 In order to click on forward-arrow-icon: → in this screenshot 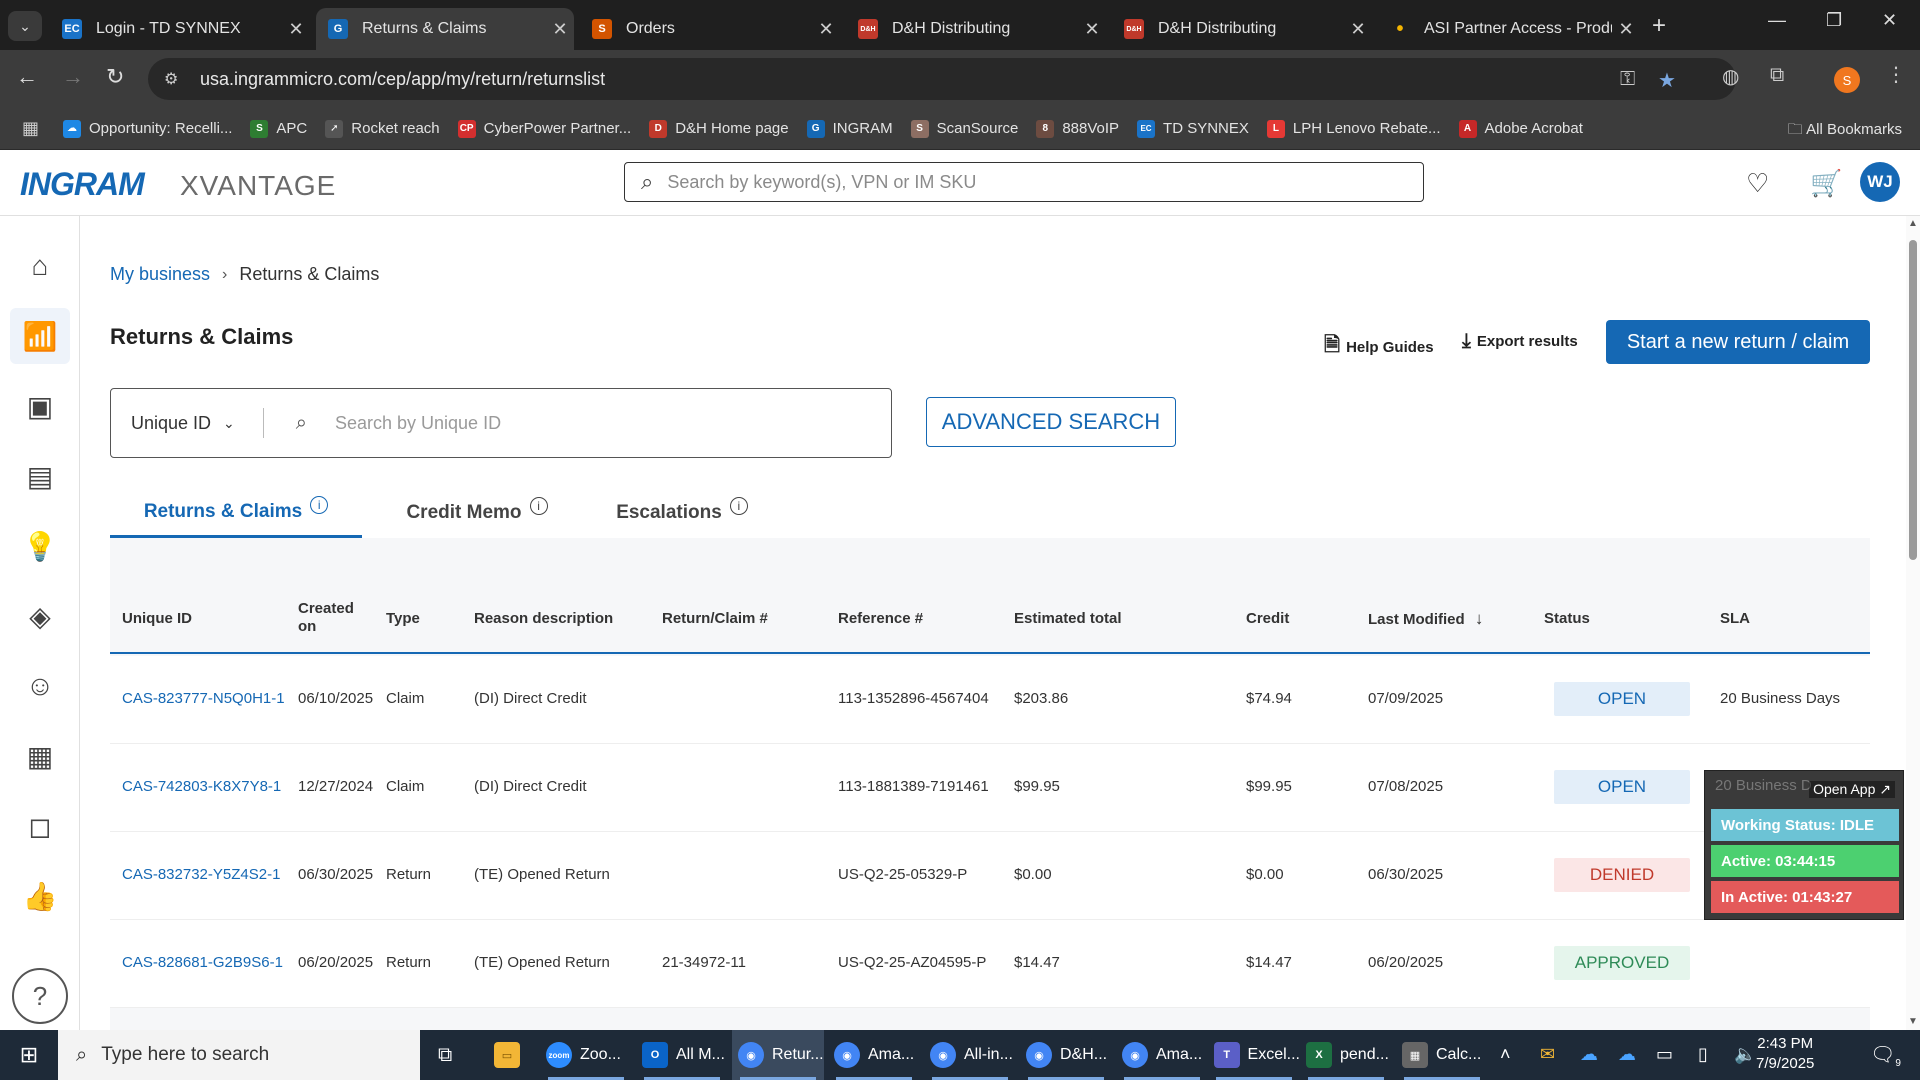, I will do `click(73, 77)`.